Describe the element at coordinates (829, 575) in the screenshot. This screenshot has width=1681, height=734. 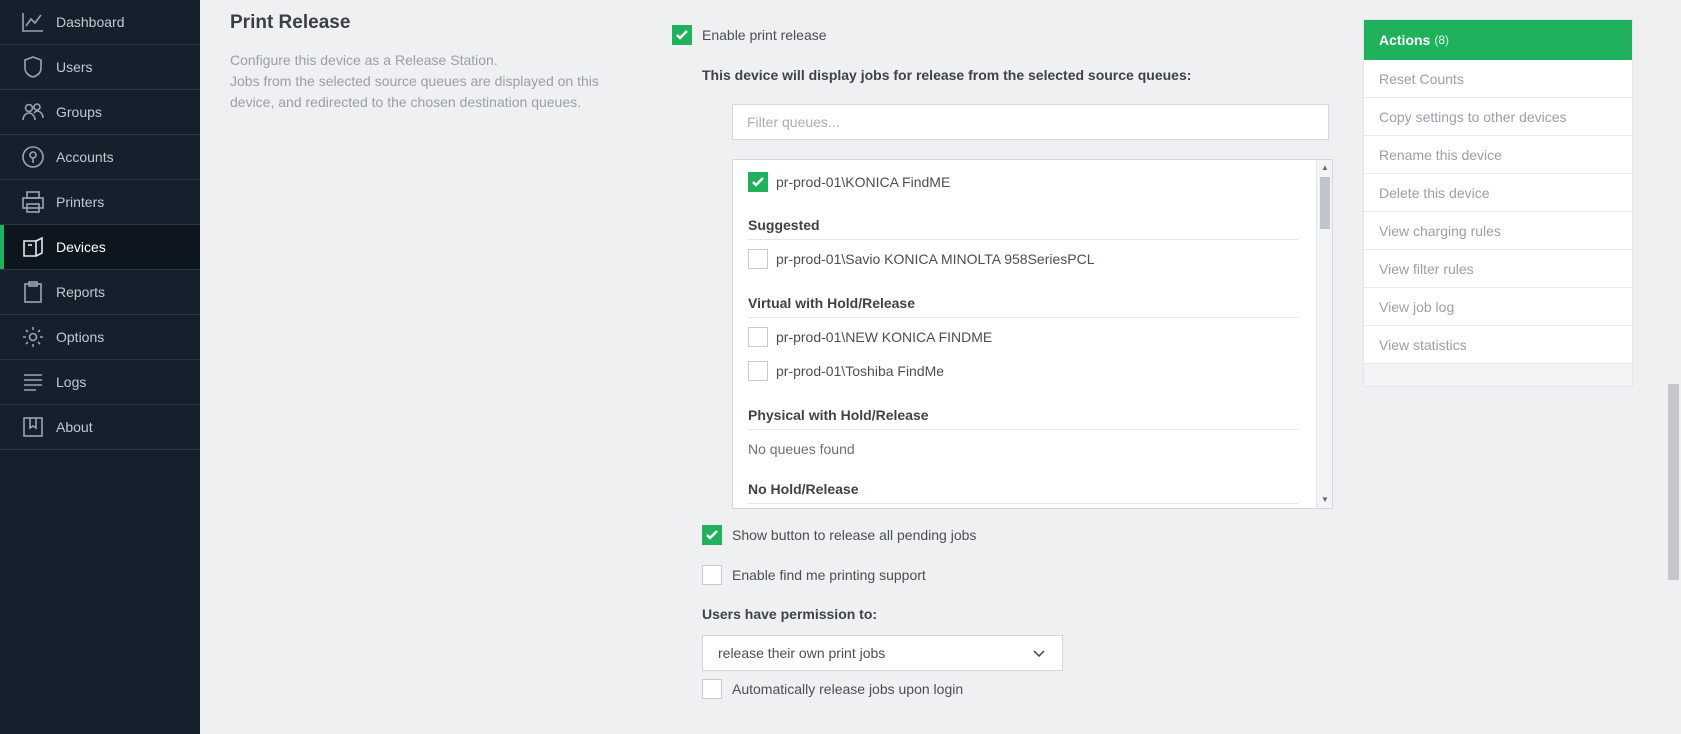
I see `find-me-label: Enable find me printing support` at that location.